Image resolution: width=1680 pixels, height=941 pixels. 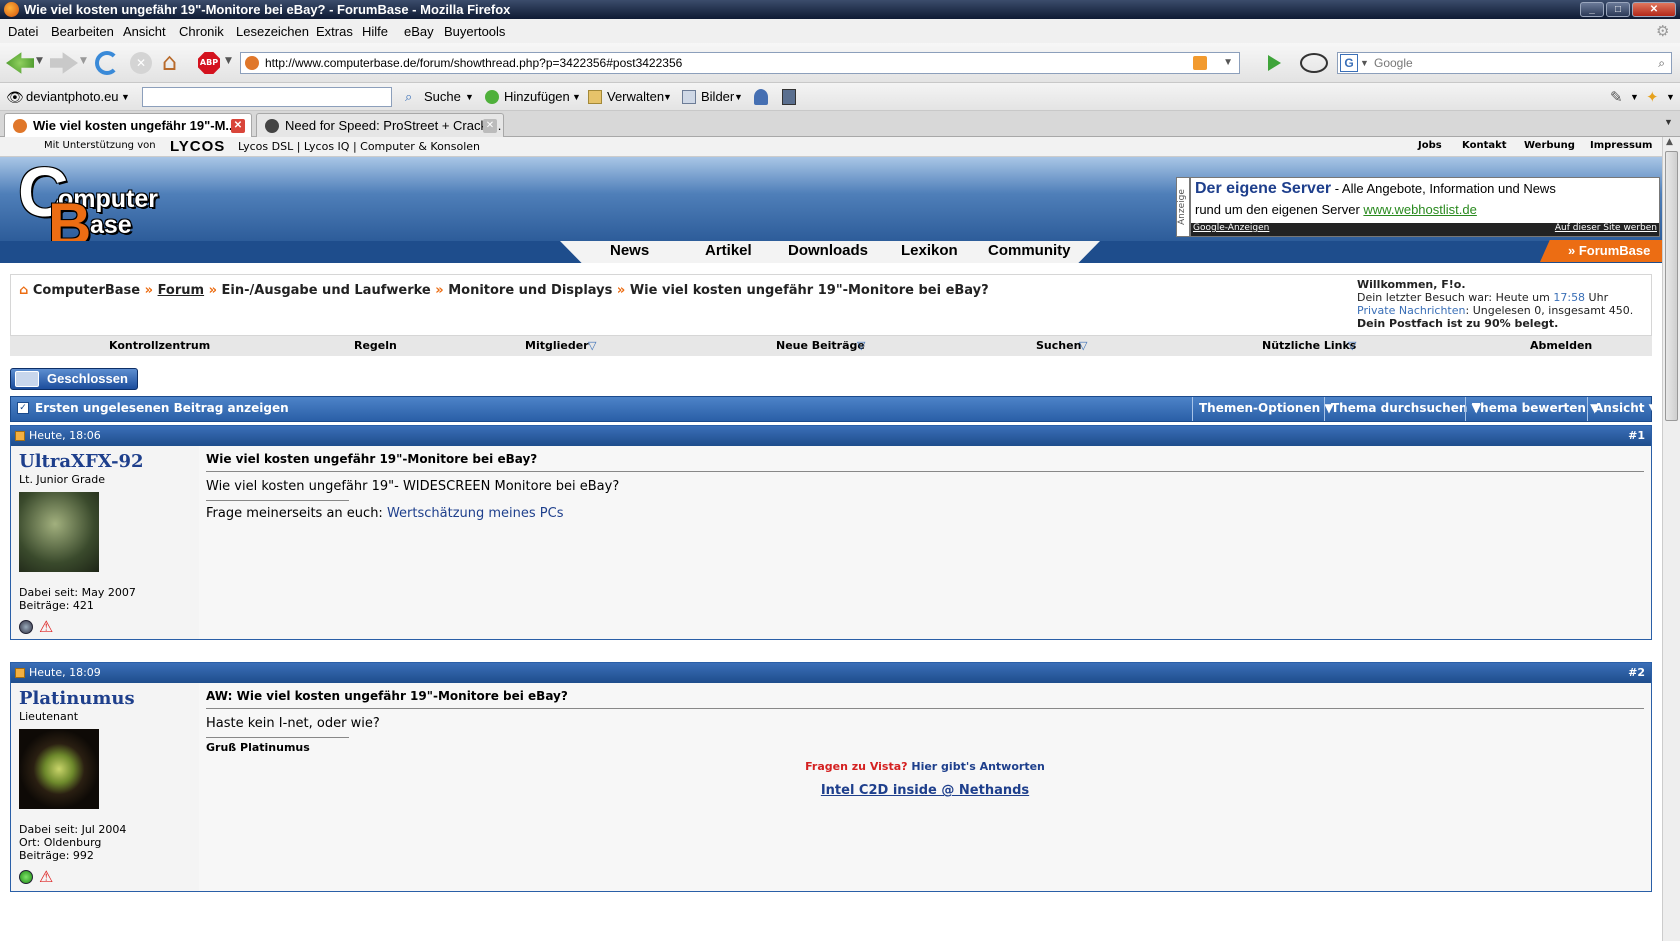 What do you see at coordinates (530, 290) in the screenshot?
I see `breadcrumb-subforum: Monitore und Displays` at bounding box center [530, 290].